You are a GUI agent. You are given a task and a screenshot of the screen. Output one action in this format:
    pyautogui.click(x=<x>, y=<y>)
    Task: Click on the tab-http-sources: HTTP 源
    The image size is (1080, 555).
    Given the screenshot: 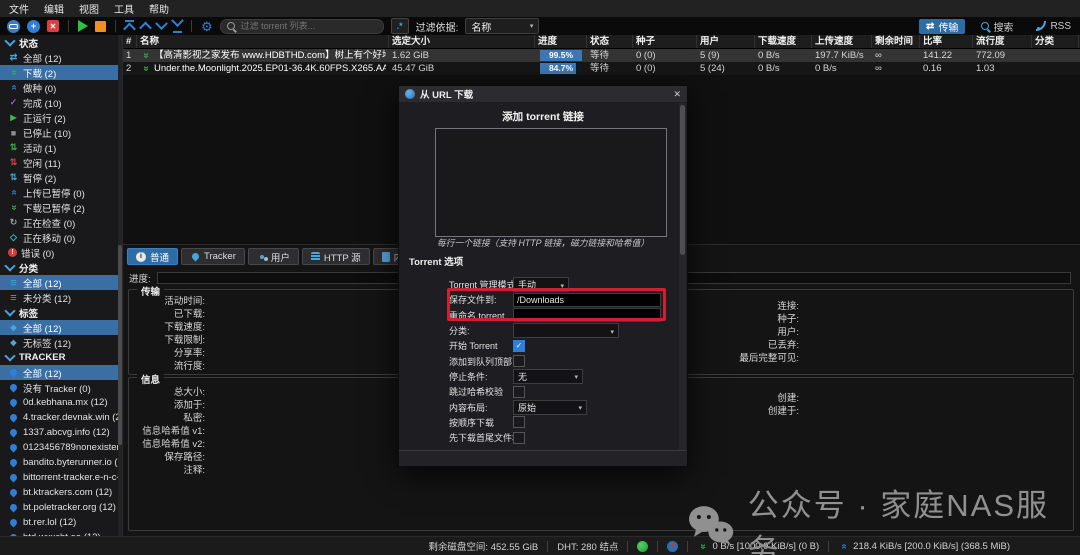 What is the action you would take?
    pyautogui.click(x=335, y=256)
    